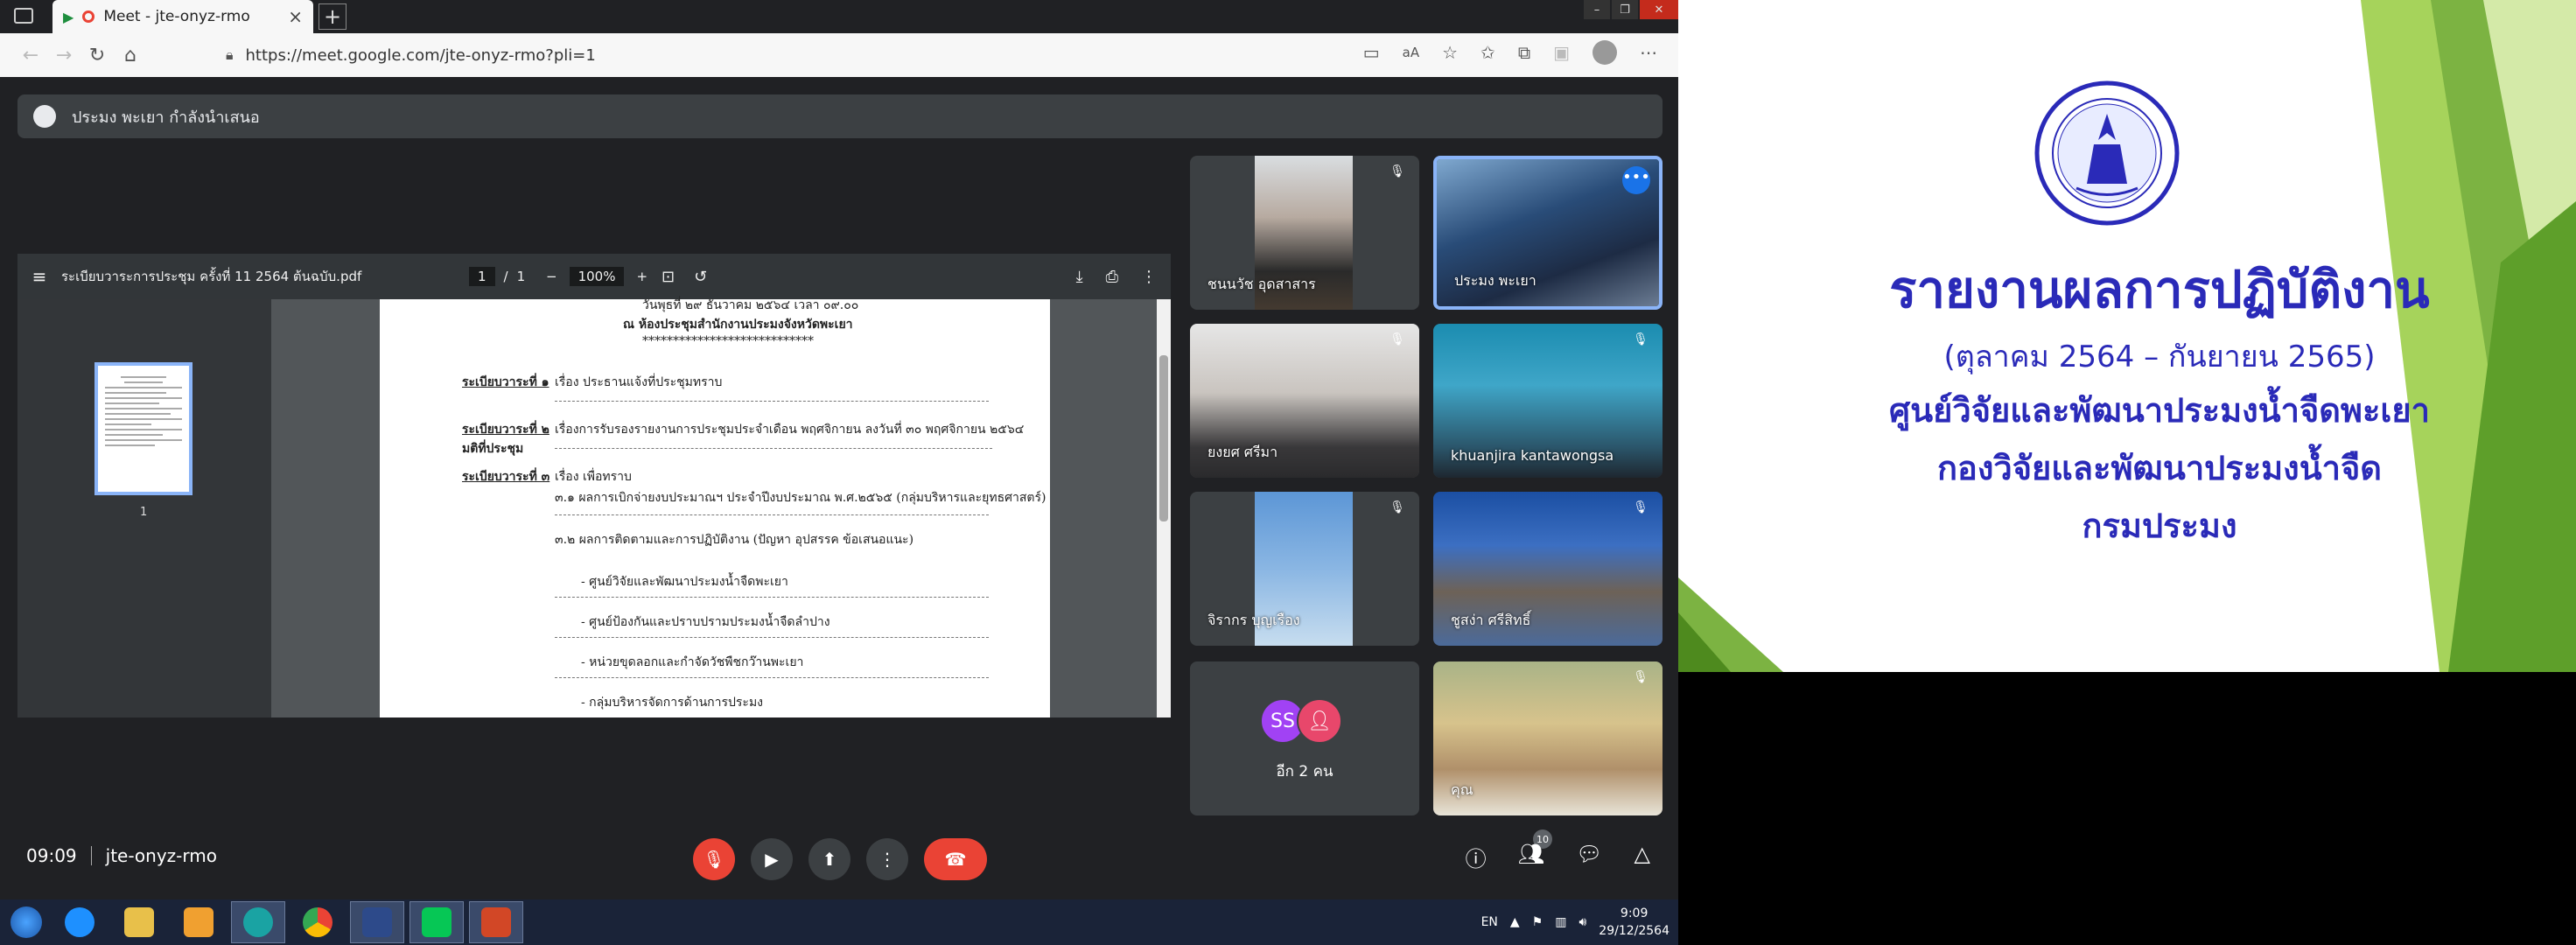  What do you see at coordinates (139, 922) in the screenshot?
I see `file-explorer-icon` at bounding box center [139, 922].